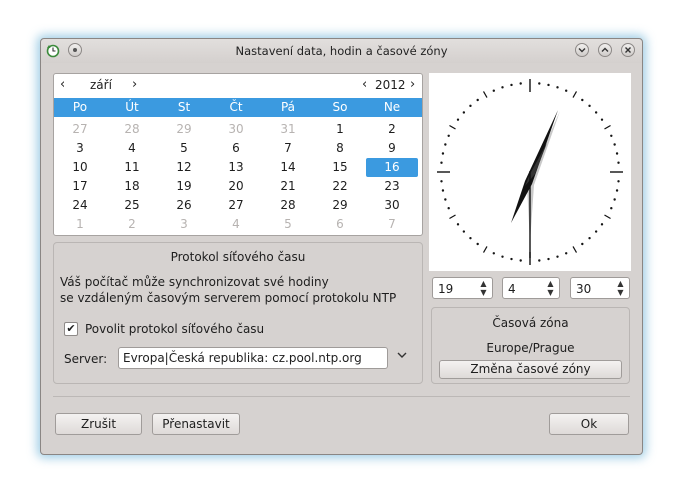  Describe the element at coordinates (340, 186) in the screenshot. I see `calendar-day: 22` at that location.